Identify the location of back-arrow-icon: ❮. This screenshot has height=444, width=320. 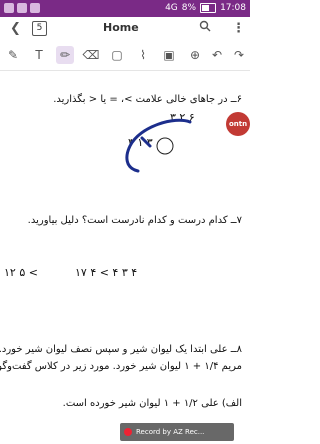
(15, 28).